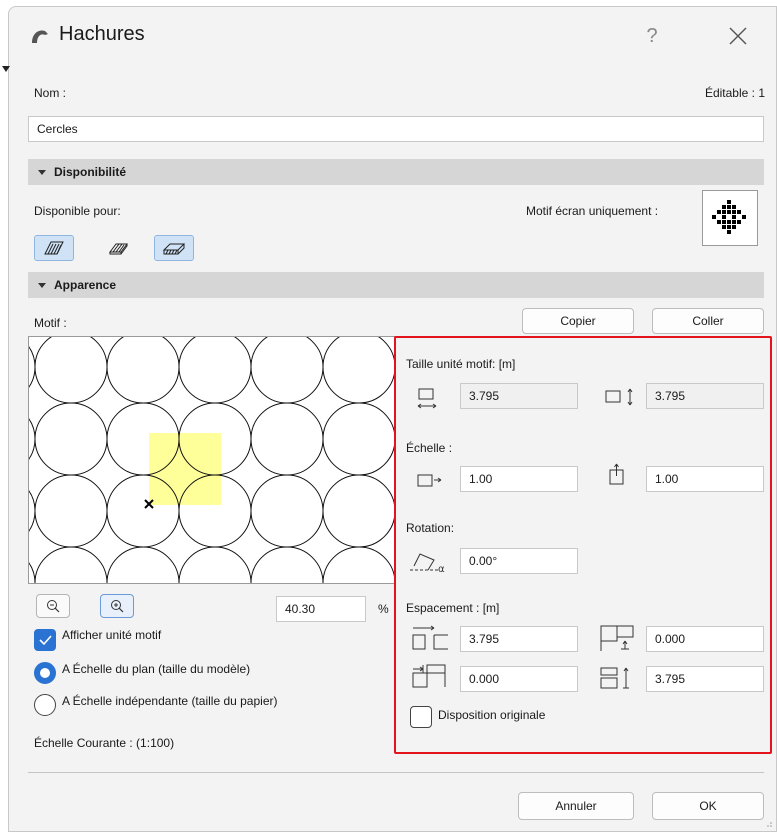 The width and height of the screenshot is (777, 832). I want to click on unit-height-icon, so click(619, 397).